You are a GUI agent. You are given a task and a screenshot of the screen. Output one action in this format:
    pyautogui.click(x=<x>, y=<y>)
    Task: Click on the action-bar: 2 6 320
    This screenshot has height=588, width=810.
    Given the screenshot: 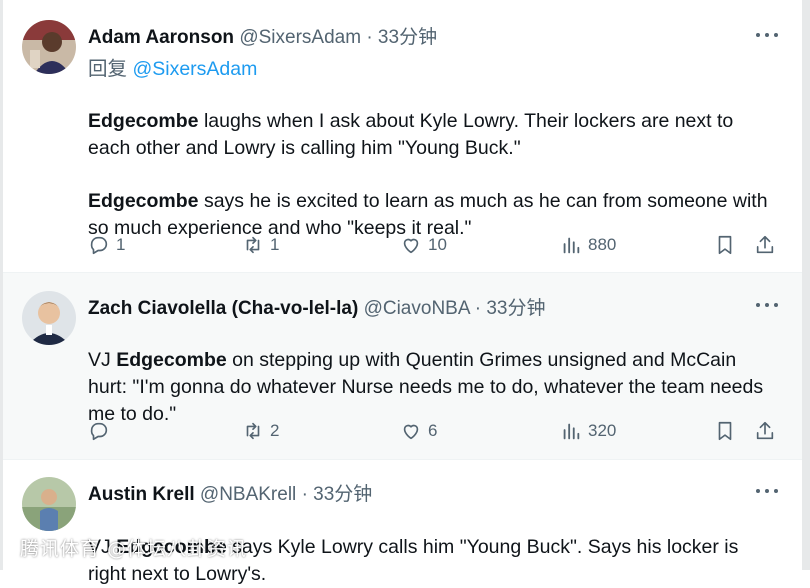 What is the action you would take?
    pyautogui.click(x=434, y=431)
    